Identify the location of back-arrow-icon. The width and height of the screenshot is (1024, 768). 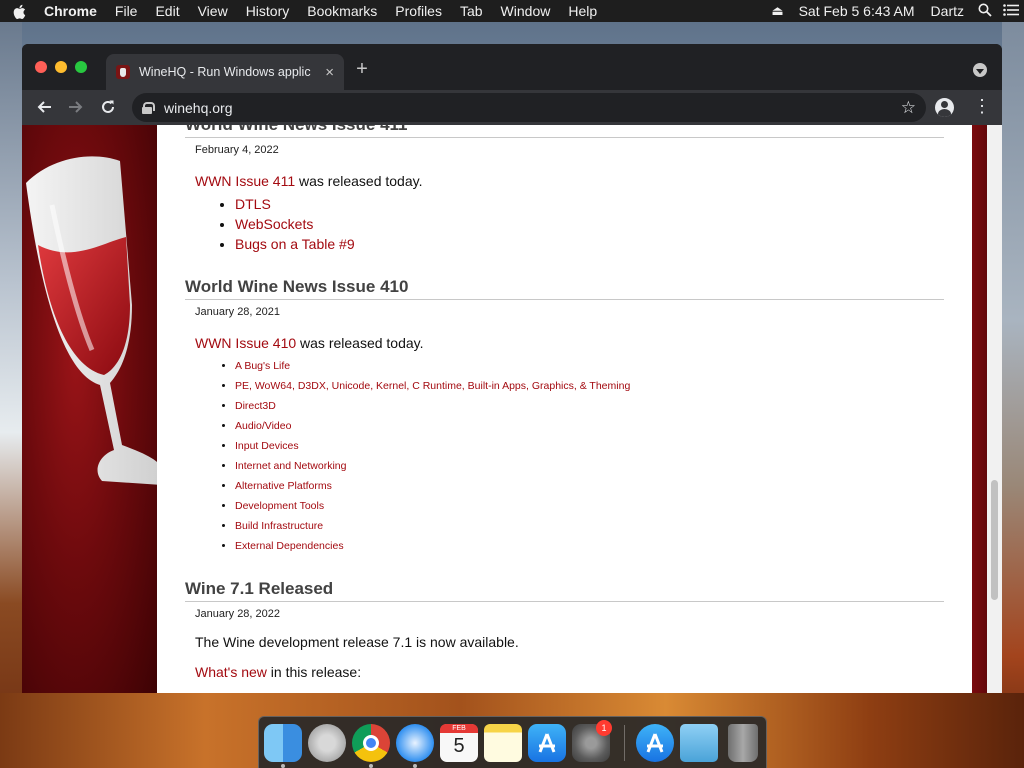
(44, 107).